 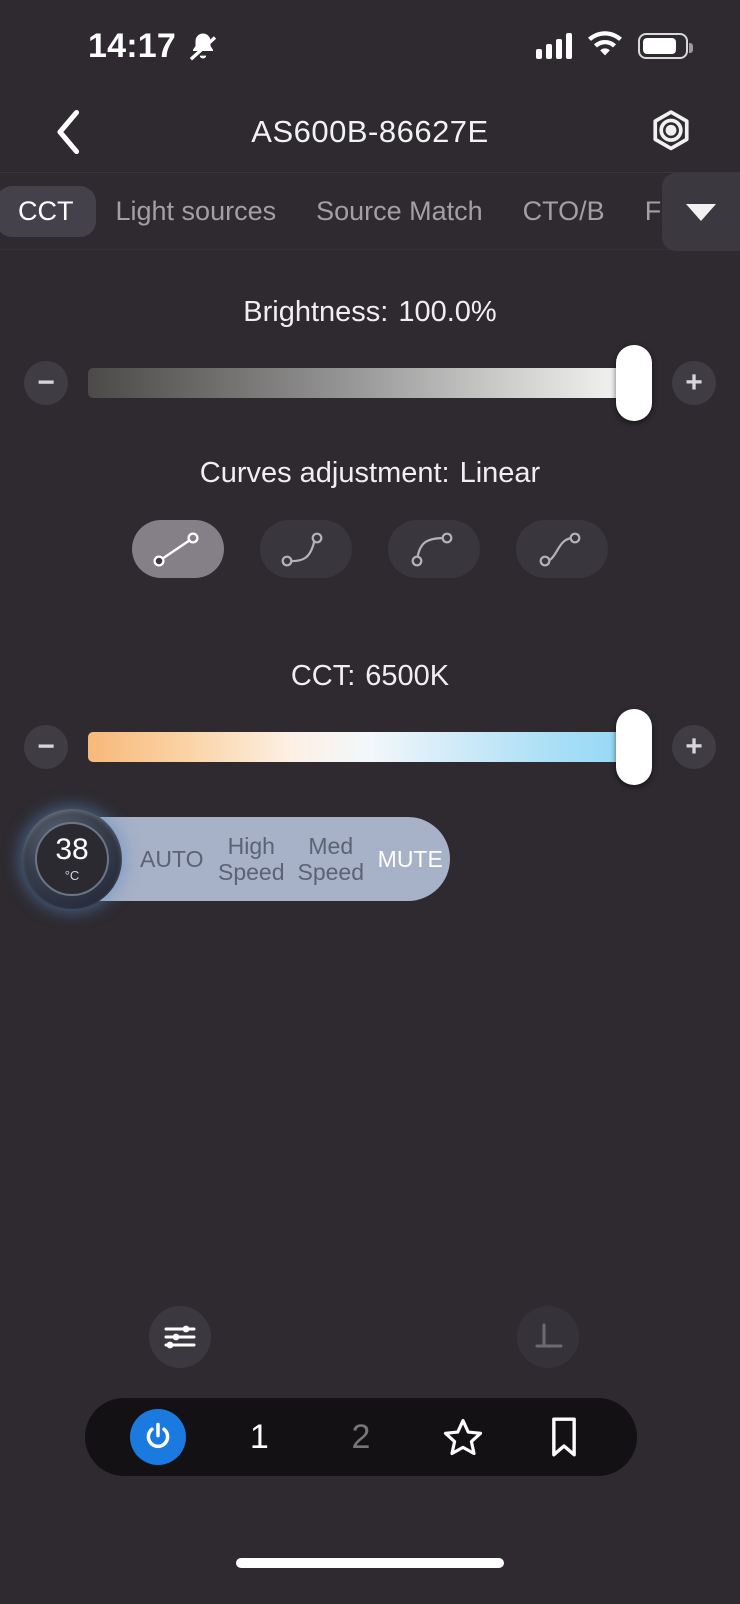 I want to click on bookmark-icon, so click(x=564, y=1437).